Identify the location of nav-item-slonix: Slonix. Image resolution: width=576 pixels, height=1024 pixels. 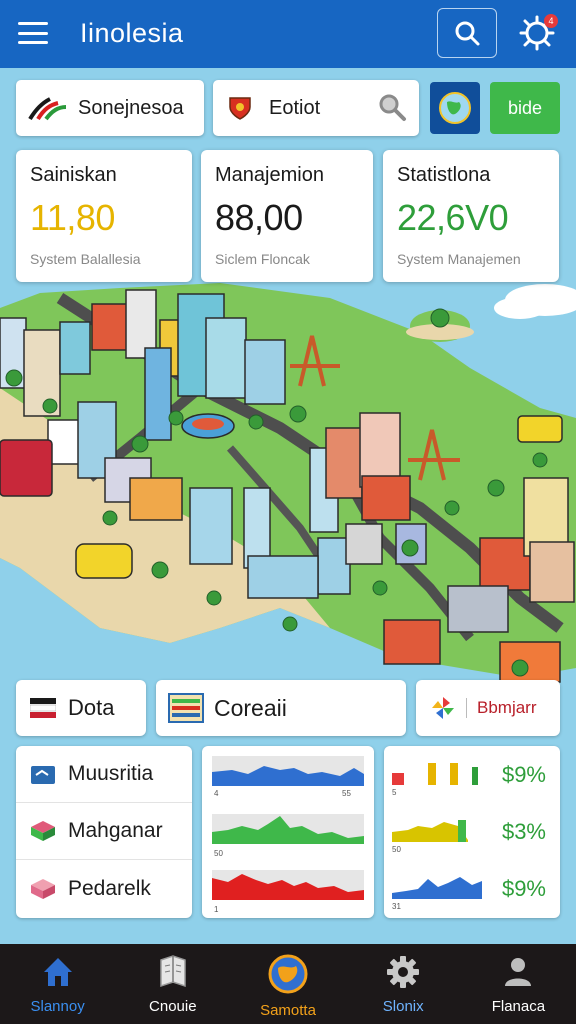
(403, 984).